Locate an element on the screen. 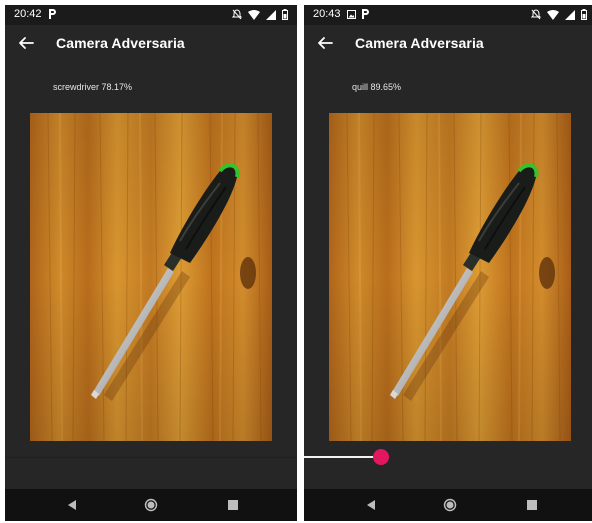 The image size is (592, 523). perturbation-slider-thumb is located at coordinates (381, 457).